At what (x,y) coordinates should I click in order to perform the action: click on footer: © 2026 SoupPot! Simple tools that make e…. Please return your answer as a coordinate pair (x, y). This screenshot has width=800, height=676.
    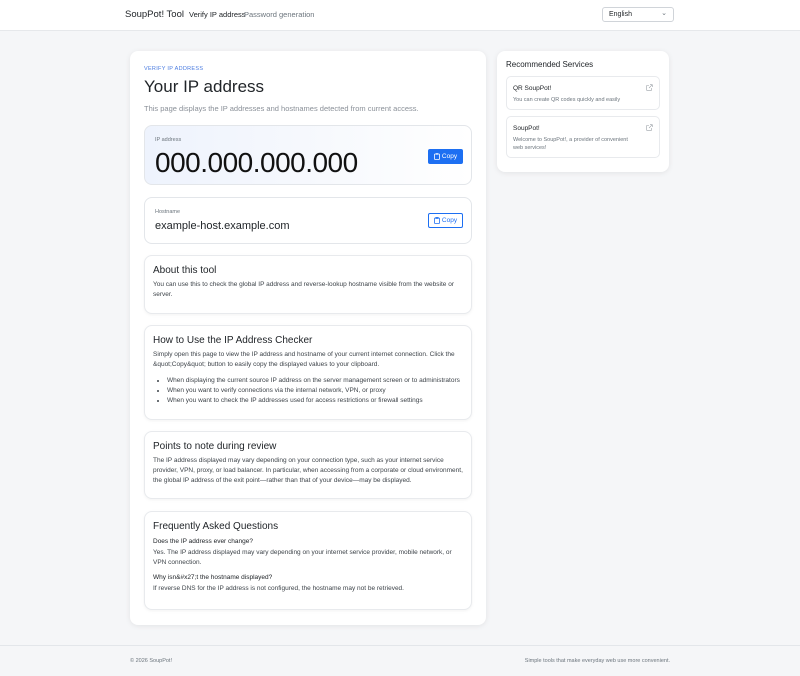
    Looking at the image, I should click on (400, 660).